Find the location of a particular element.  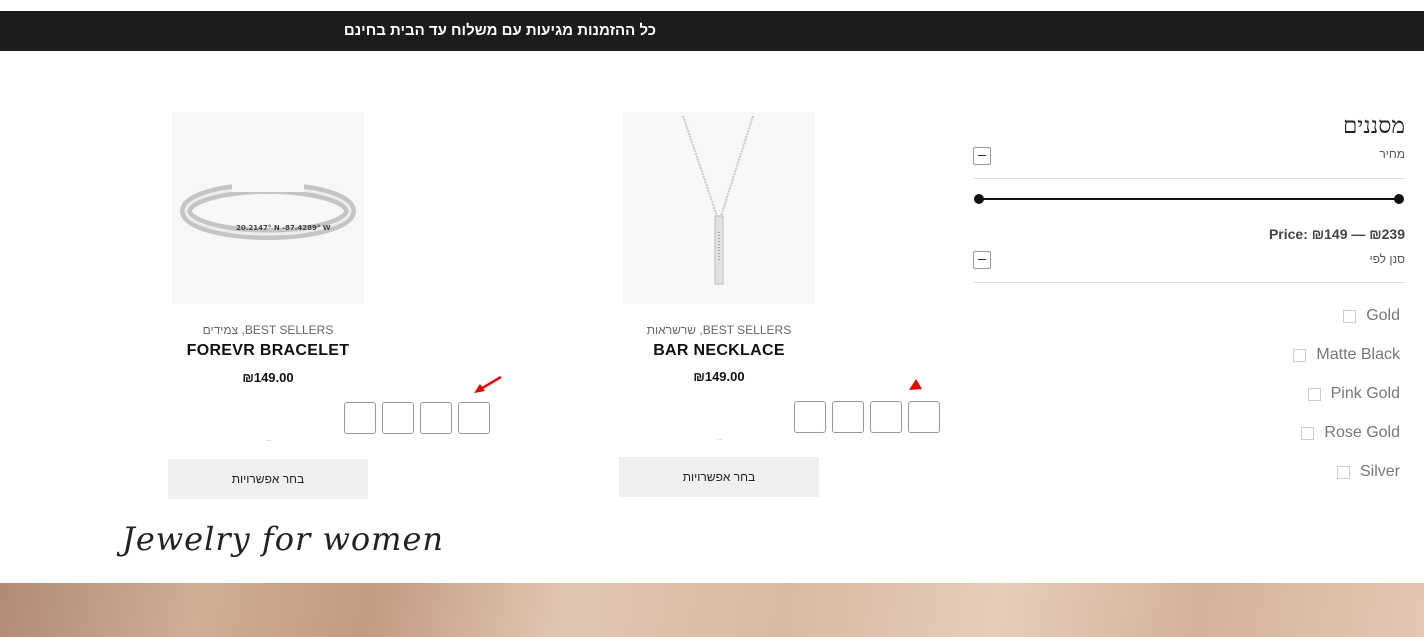

color-option-rose-gold: Rose Gold is located at coordinates (1350, 433).